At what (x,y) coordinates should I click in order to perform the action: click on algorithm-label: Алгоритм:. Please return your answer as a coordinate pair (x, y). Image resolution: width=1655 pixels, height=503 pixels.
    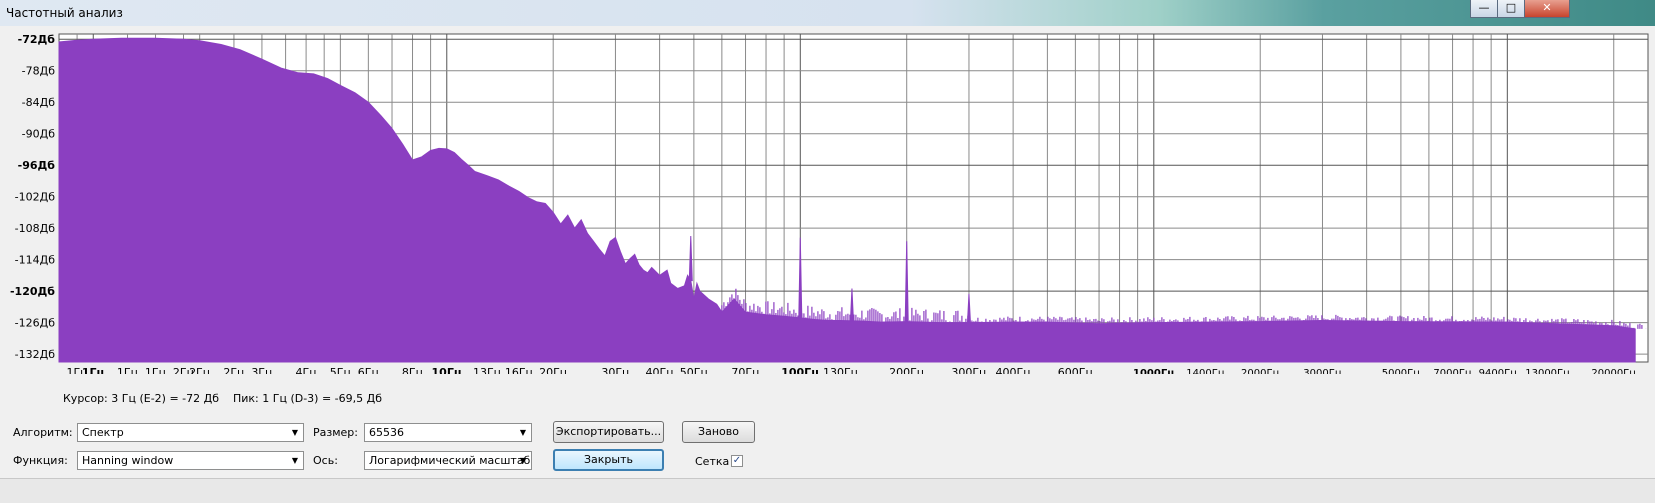
    Looking at the image, I should click on (43, 432).